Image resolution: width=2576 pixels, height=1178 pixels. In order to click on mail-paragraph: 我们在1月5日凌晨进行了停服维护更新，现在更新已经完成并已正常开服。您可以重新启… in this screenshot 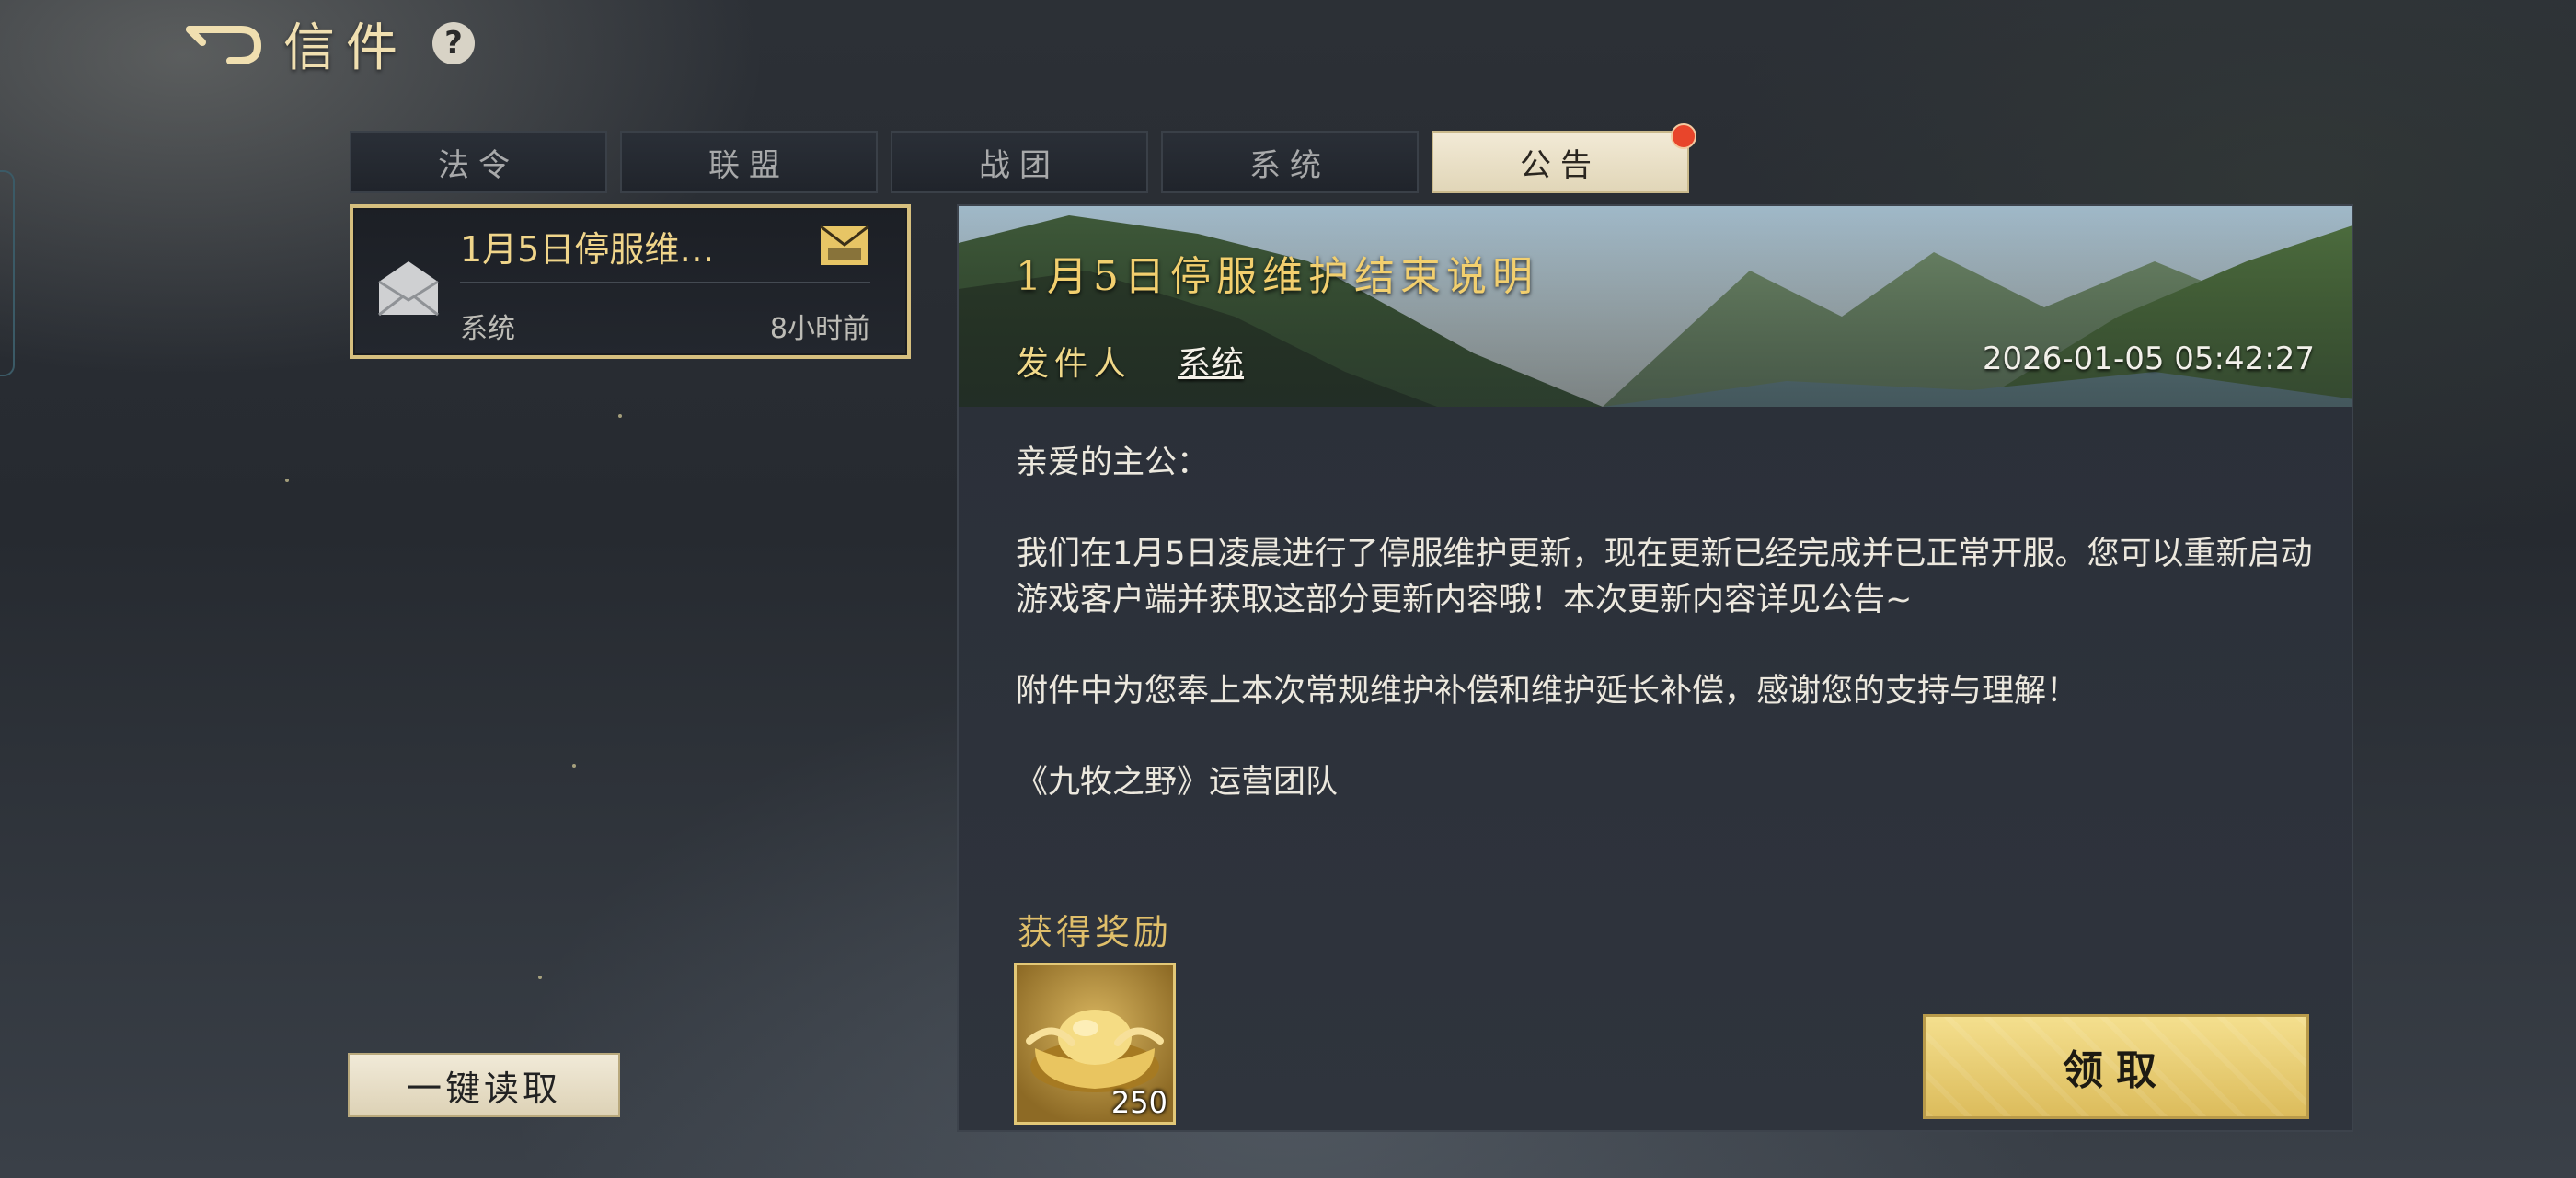, I will do `click(1664, 577)`.